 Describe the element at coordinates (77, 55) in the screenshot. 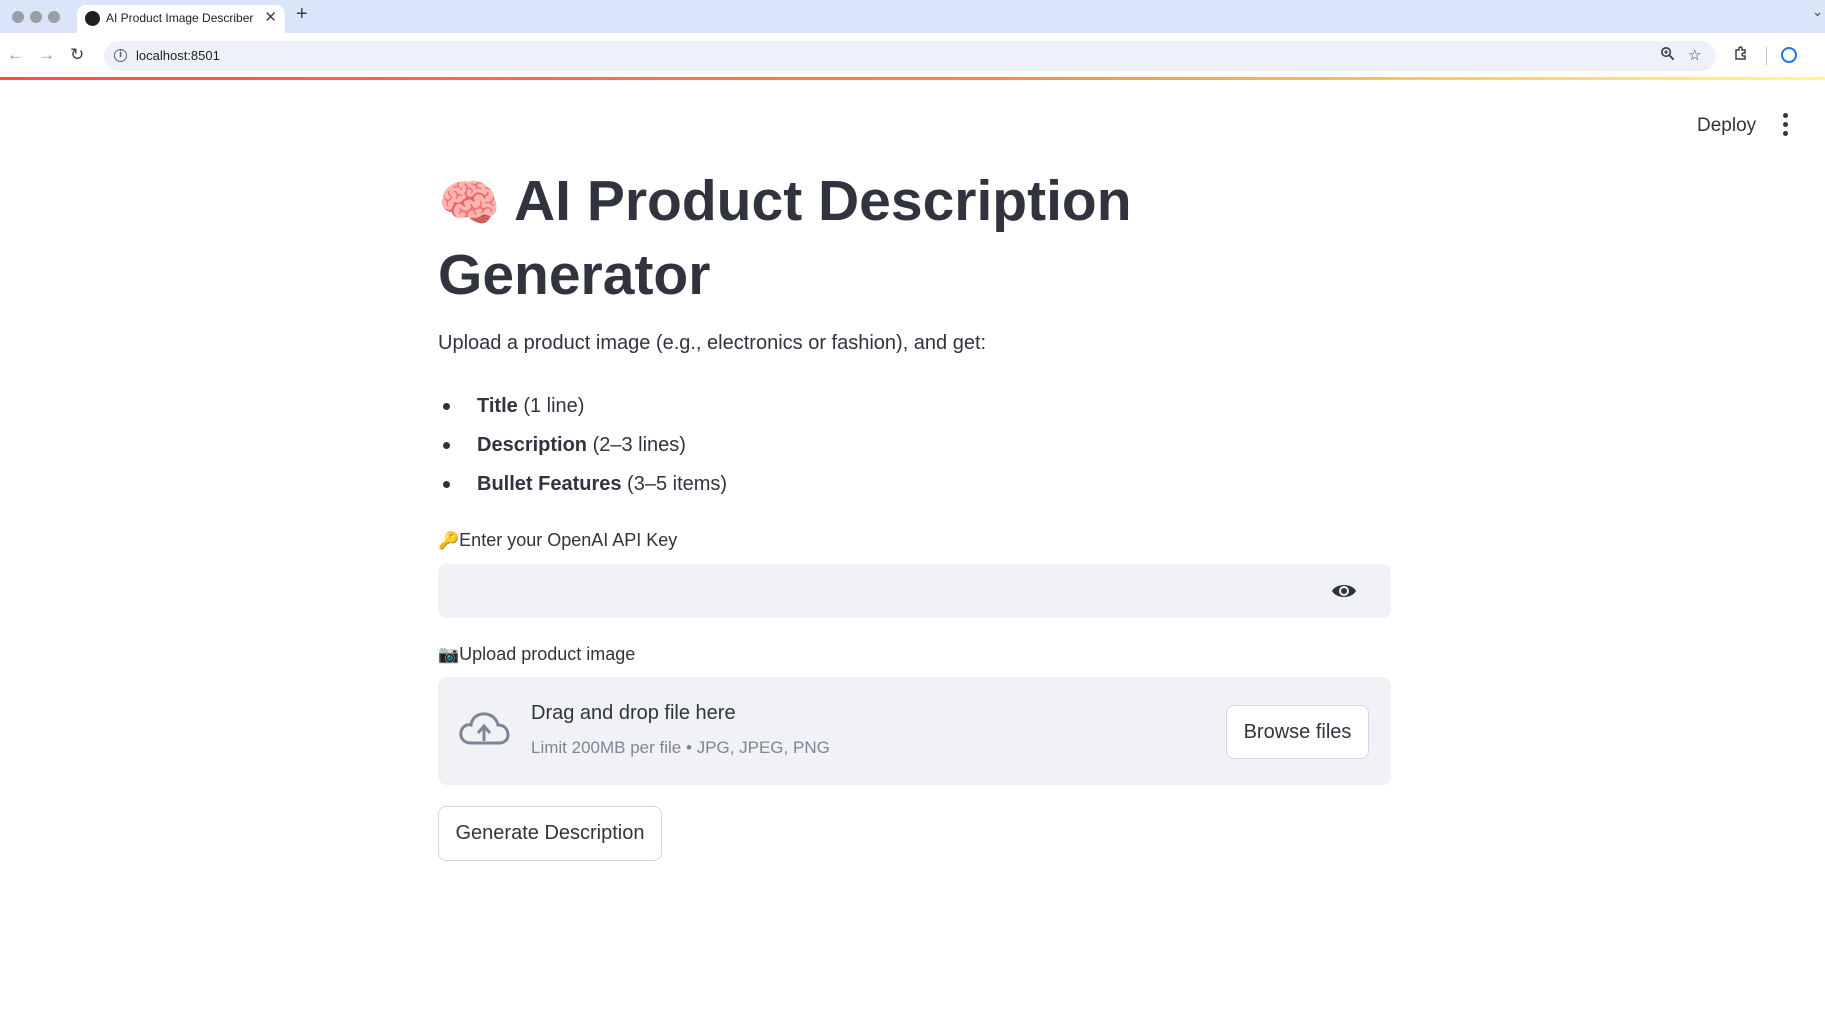

I see `reload-icon: ↻` at that location.